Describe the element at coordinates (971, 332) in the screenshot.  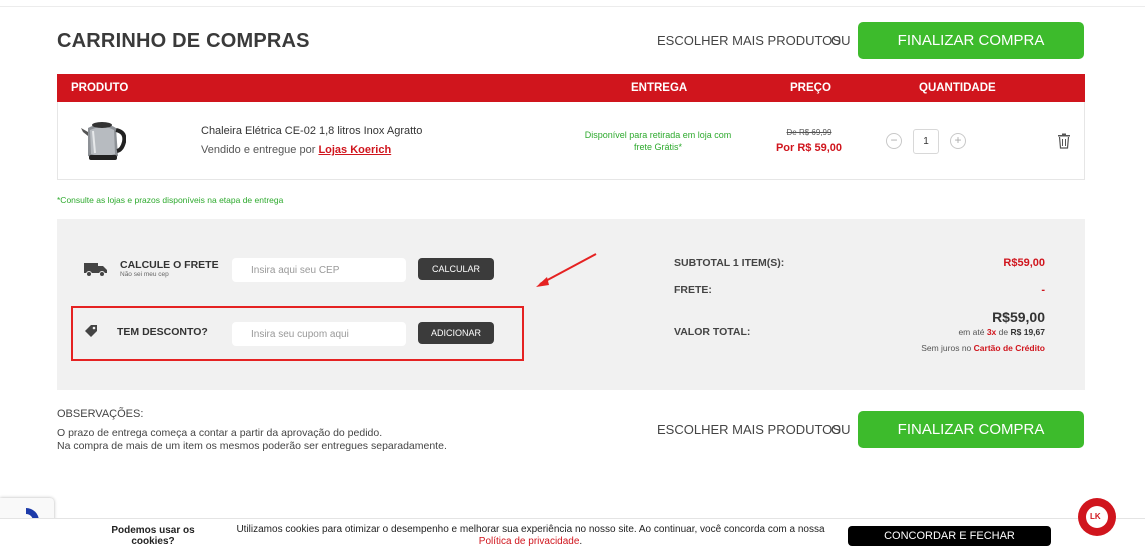
I see `installment-prefix: em até` at that location.